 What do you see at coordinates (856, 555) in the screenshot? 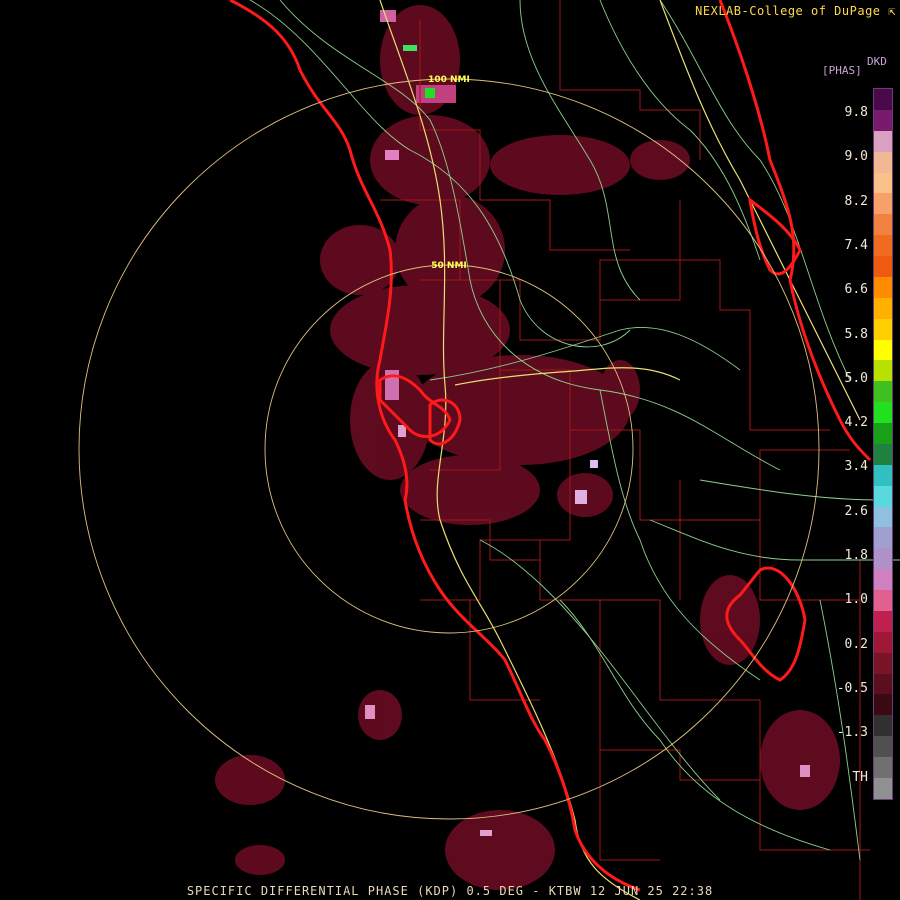
I see `legend-tick-label: 1.8` at bounding box center [856, 555].